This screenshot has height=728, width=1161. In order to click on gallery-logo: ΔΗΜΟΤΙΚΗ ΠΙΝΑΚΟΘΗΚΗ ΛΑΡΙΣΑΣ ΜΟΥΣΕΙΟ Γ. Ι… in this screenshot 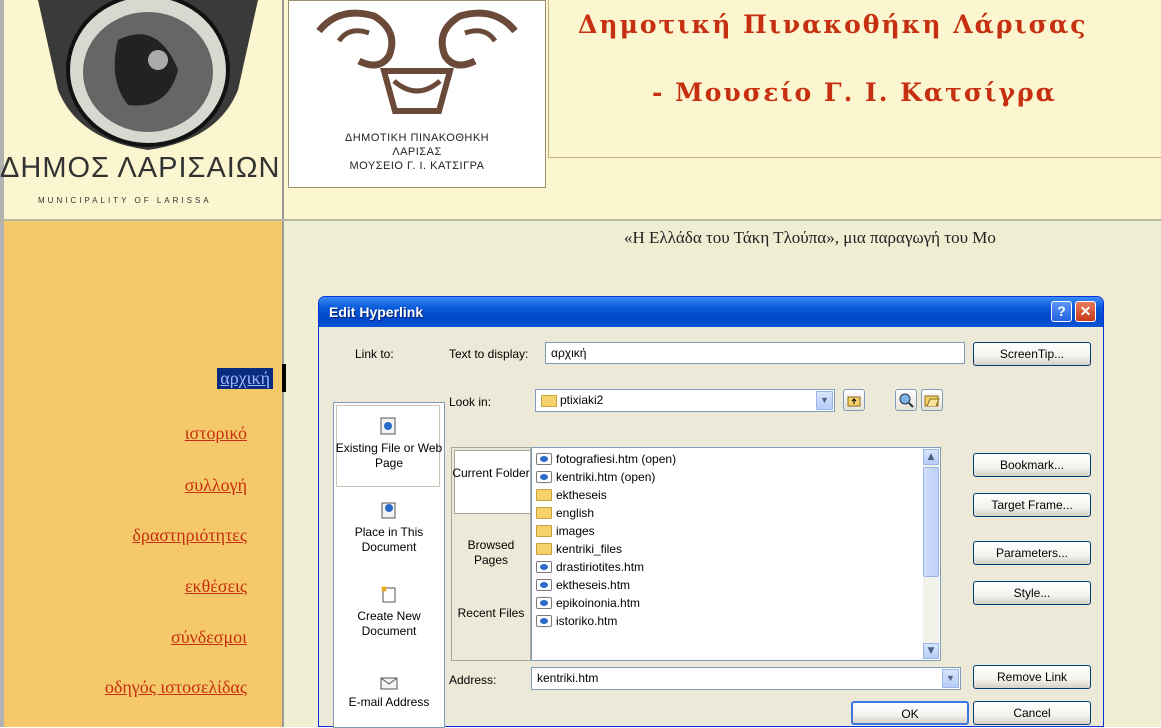, I will do `click(417, 94)`.